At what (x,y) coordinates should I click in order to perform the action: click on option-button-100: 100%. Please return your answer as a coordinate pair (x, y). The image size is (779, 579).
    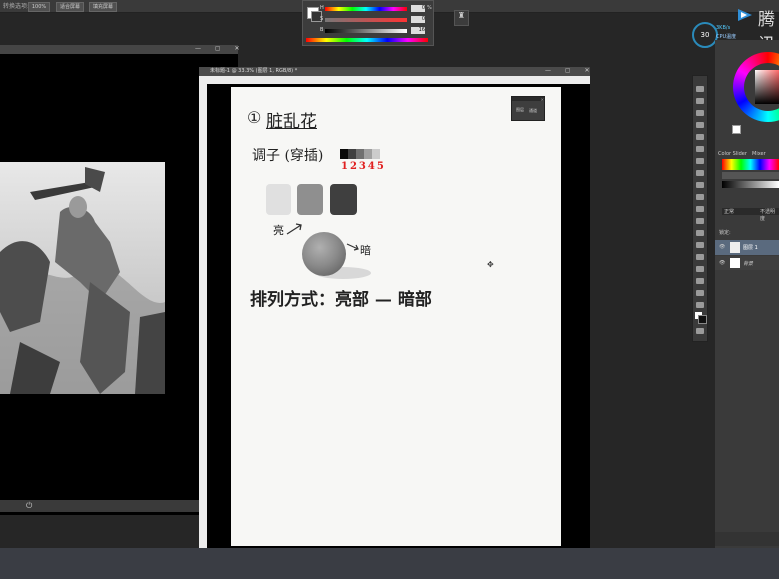
    Looking at the image, I should click on (39, 7).